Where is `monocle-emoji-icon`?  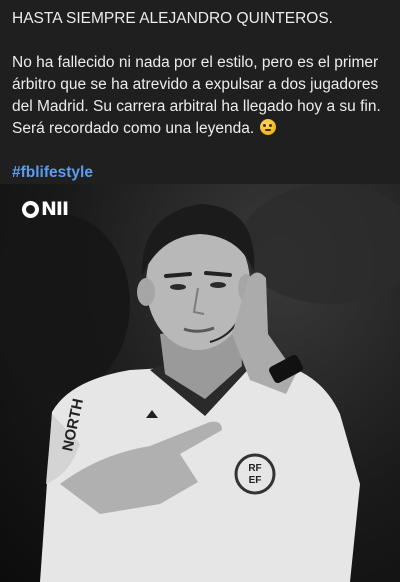 monocle-emoji-icon is located at coordinates (268, 127).